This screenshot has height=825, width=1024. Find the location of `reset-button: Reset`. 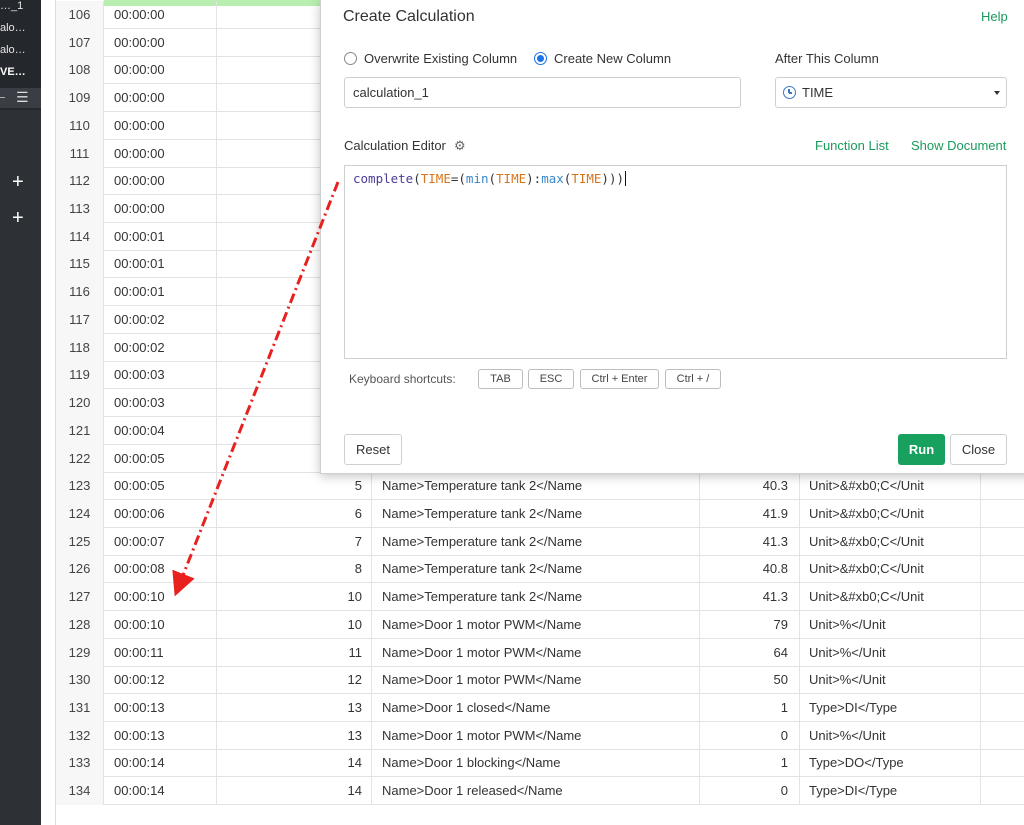

reset-button: Reset is located at coordinates (373, 449).